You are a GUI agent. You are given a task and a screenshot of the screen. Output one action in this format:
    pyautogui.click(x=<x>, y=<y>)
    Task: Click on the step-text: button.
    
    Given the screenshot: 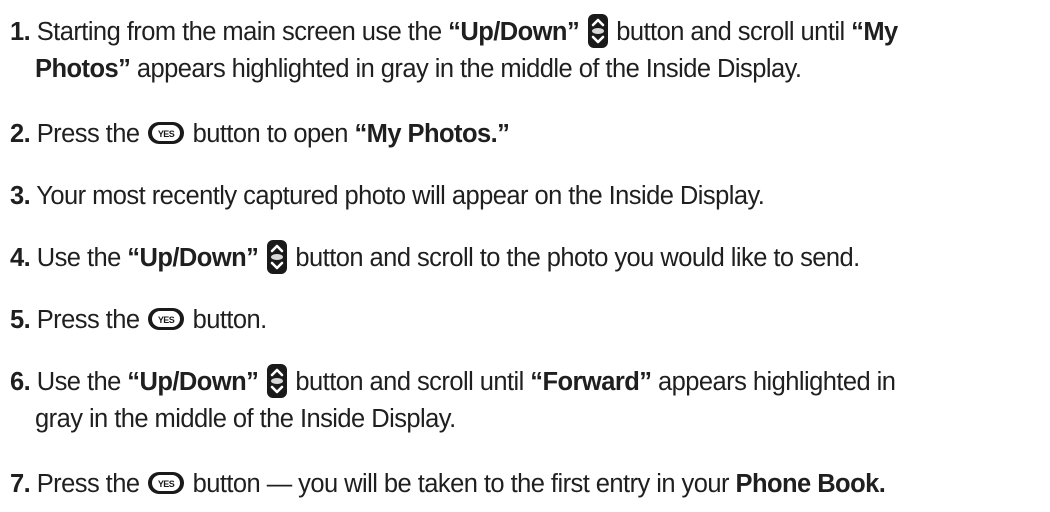 What is the action you would take?
    pyautogui.click(x=227, y=320)
    